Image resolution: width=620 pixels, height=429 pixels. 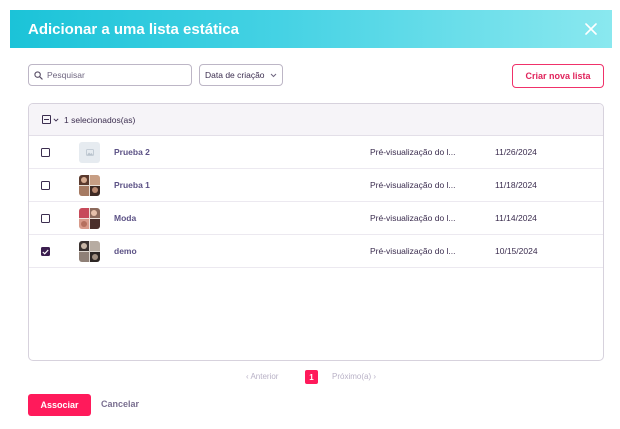 What do you see at coordinates (117, 75) in the screenshot?
I see `search-input` at bounding box center [117, 75].